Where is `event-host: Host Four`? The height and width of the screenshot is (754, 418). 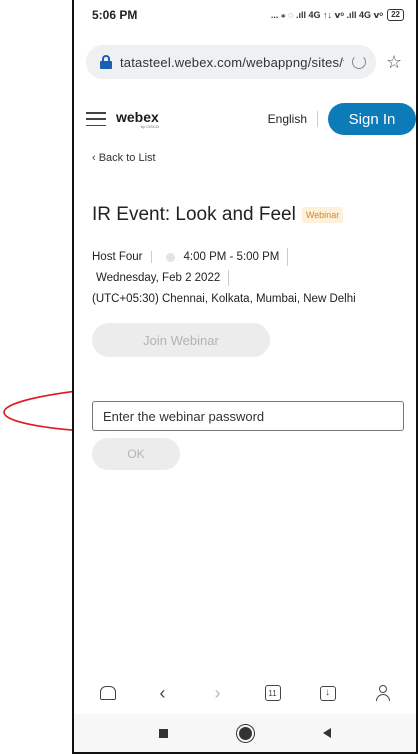 event-host: Host Four is located at coordinates (122, 257).